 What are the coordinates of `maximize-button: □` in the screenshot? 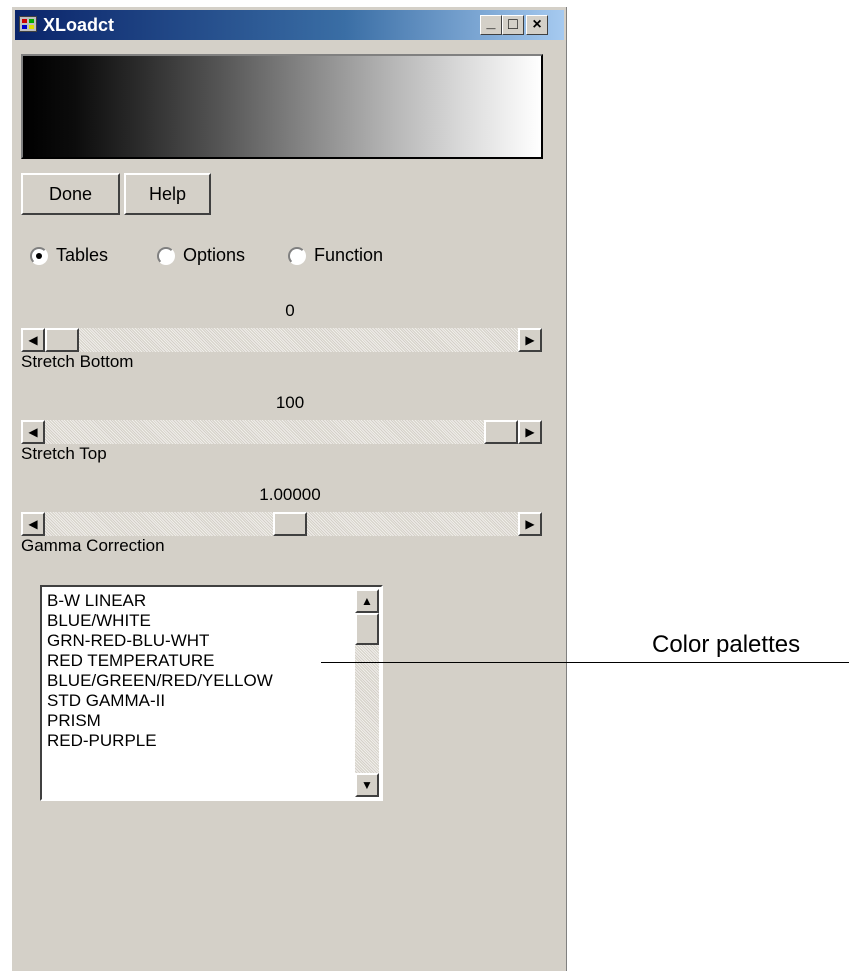 It's located at (513, 25).